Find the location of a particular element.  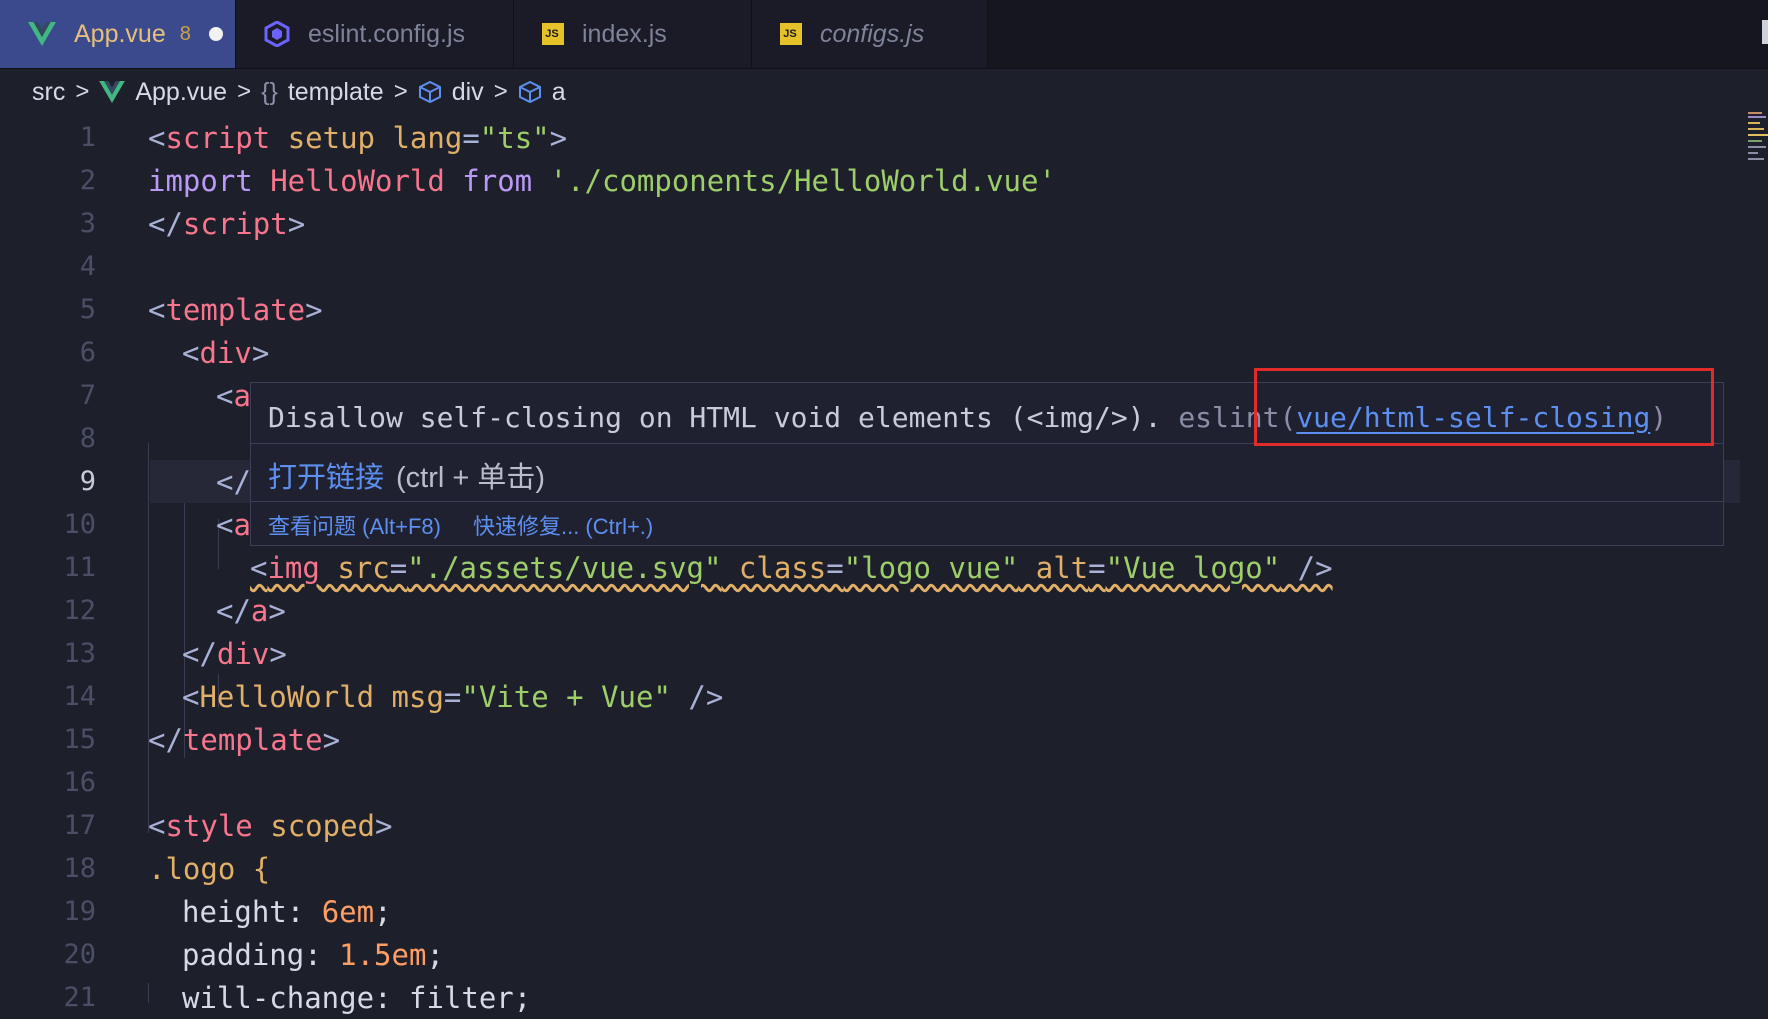

eslint-icon is located at coordinates (277, 34).